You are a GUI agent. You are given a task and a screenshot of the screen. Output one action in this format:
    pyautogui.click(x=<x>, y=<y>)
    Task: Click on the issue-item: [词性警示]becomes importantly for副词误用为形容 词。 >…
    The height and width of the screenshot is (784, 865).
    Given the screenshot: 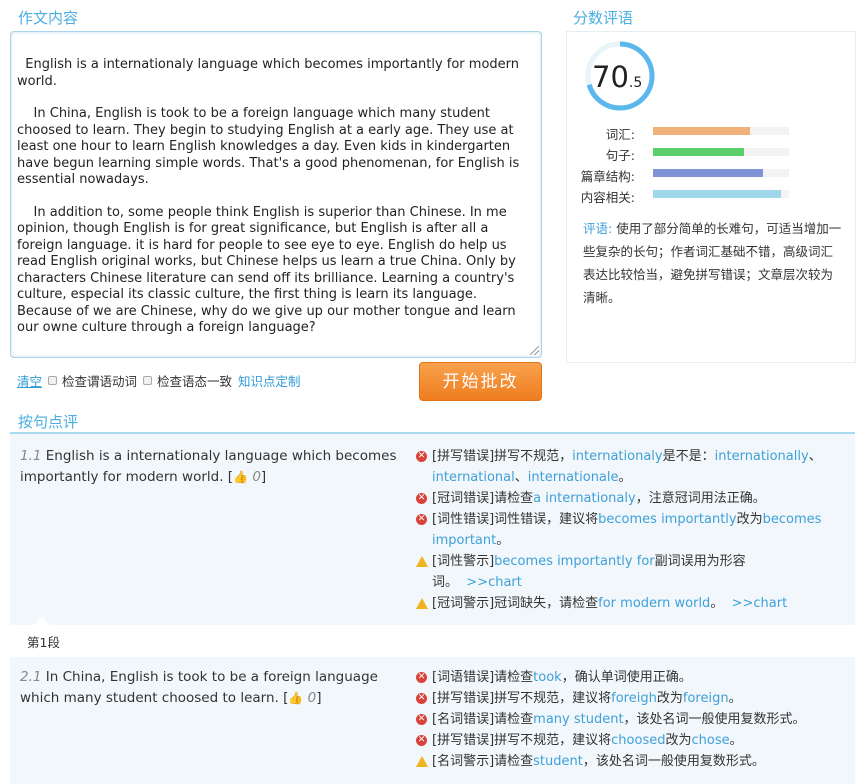 What is the action you would take?
    pyautogui.click(x=631, y=572)
    